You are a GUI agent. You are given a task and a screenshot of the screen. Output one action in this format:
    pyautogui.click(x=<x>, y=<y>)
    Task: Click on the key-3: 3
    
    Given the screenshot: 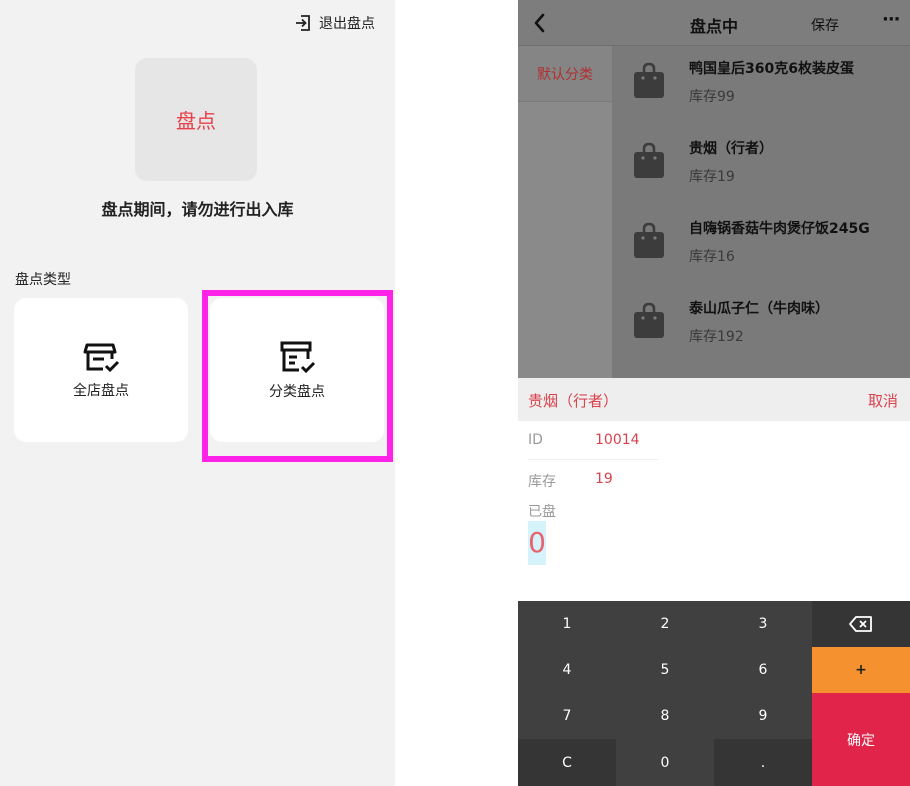 What is the action you would take?
    pyautogui.click(x=763, y=624)
    